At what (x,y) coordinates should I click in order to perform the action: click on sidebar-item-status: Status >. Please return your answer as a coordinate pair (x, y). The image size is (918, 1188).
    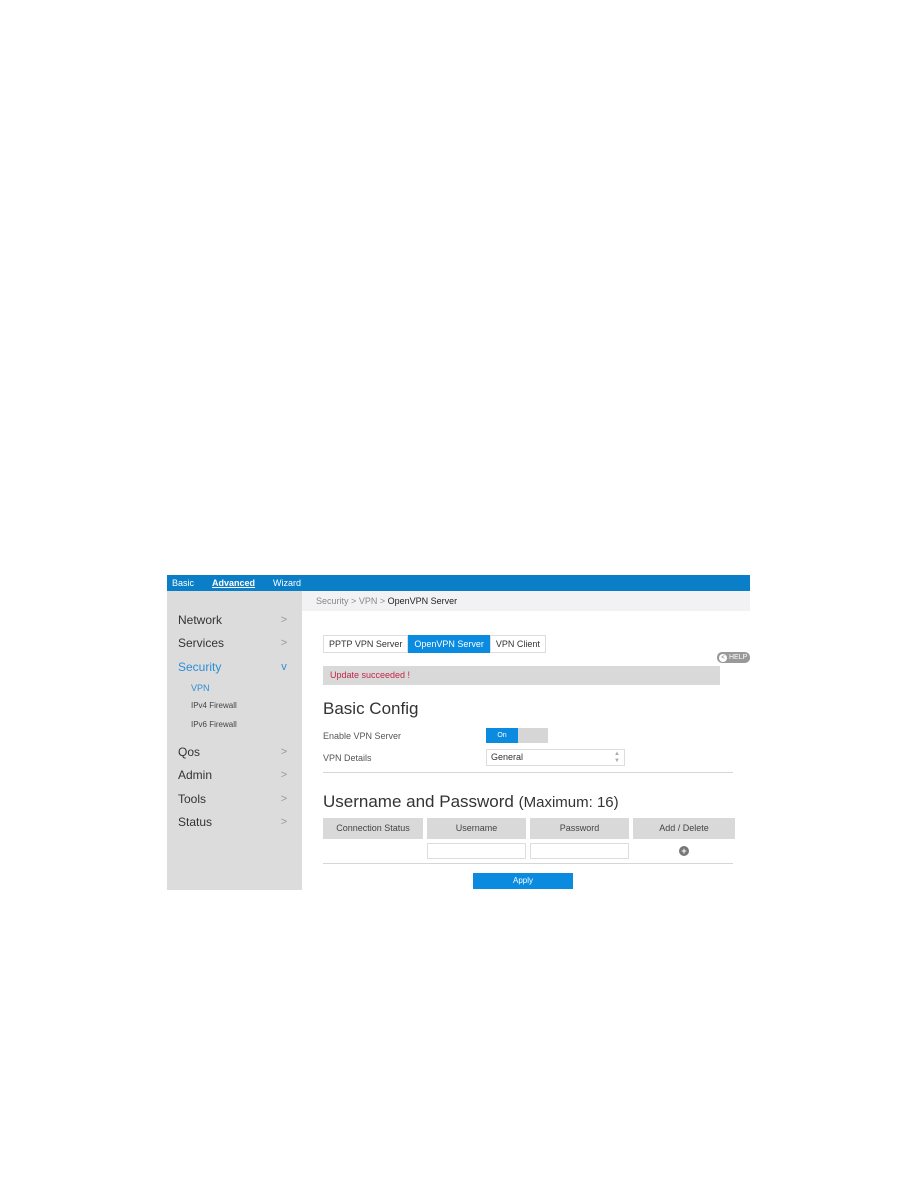
    Looking at the image, I should click on (234, 822).